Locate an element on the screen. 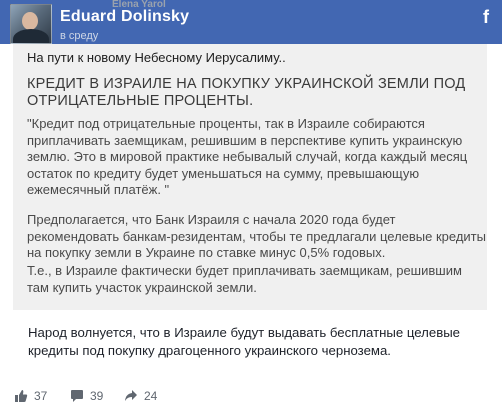  comment-icon is located at coordinates (77, 396).